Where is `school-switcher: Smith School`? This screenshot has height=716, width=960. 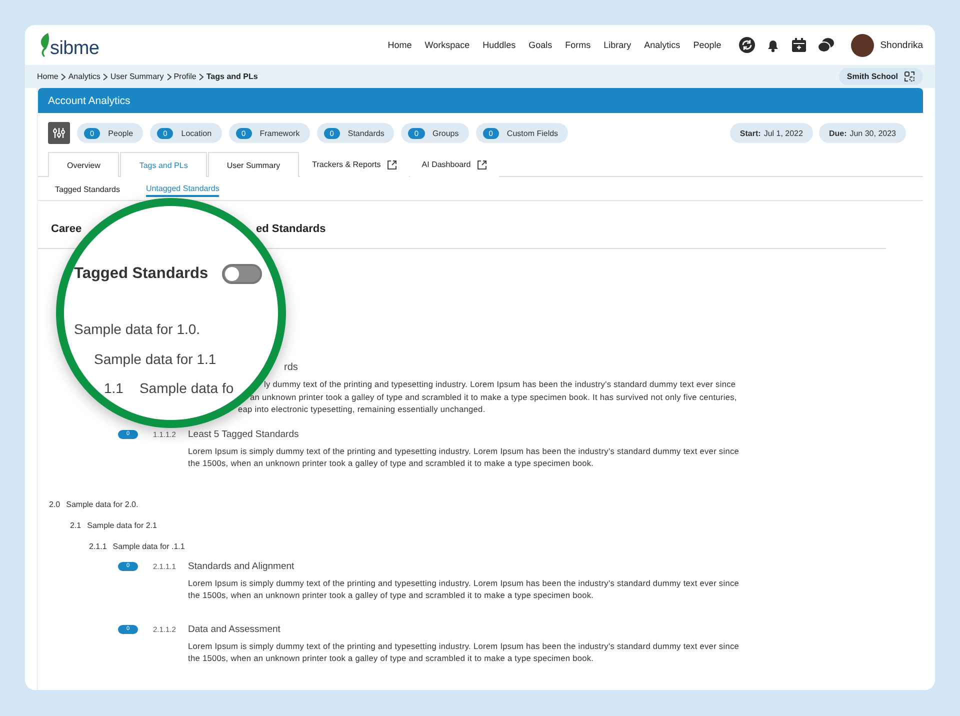 school-switcher: Smith School is located at coordinates (880, 76).